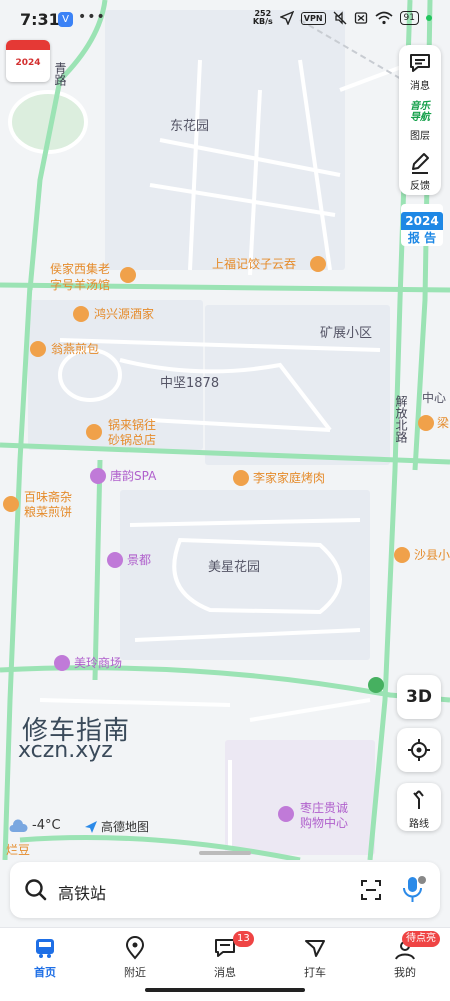 This screenshot has height=1001, width=450. Describe the element at coordinates (405, 958) in the screenshot. I see `nav-me: 待点亮 我的` at that location.